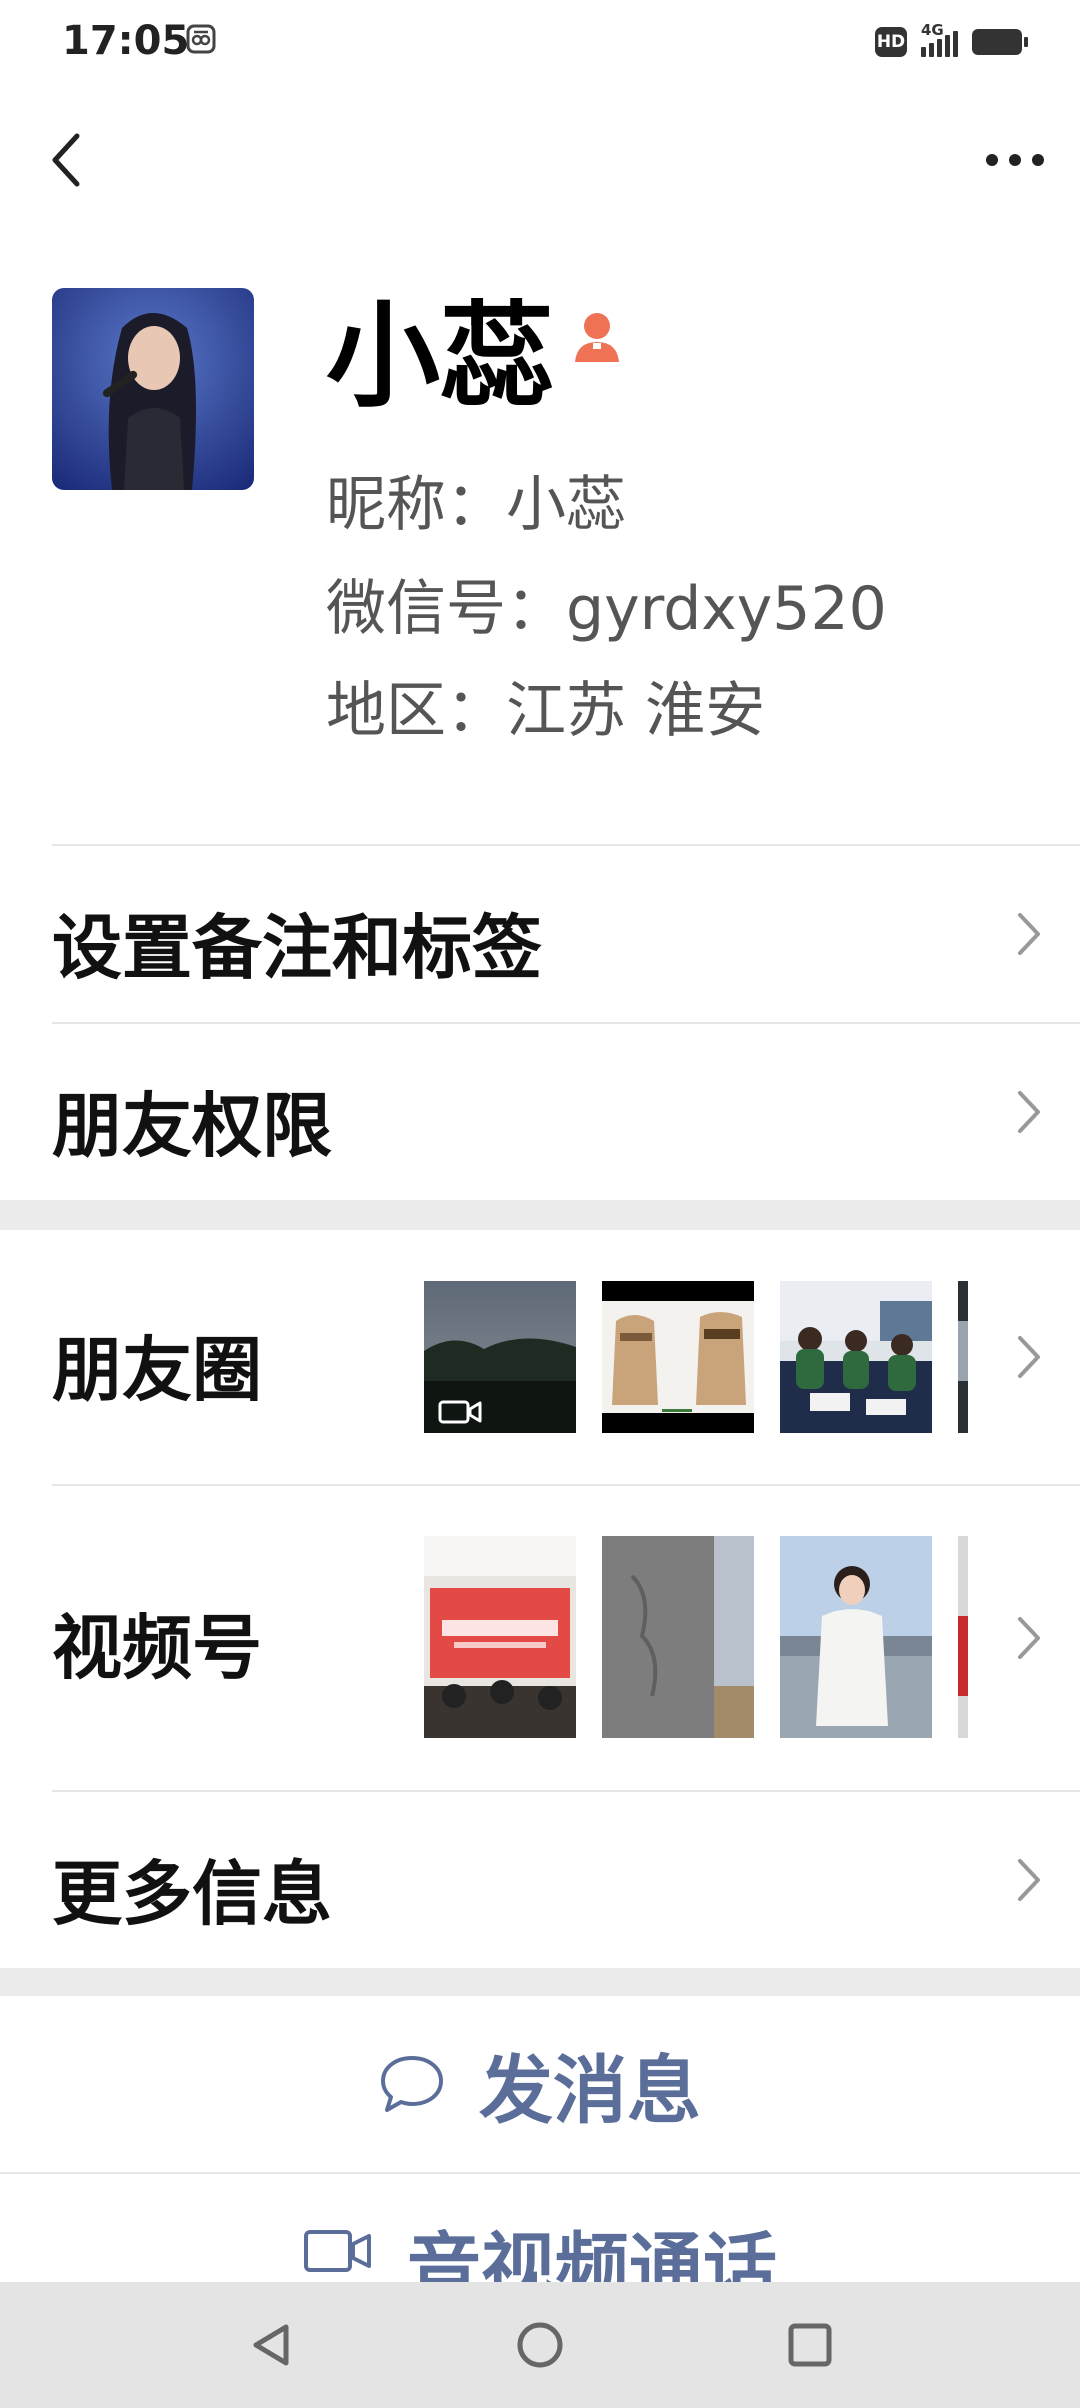 This screenshot has width=1080, height=2408. What do you see at coordinates (1000, 42) in the screenshot?
I see `battery-icon` at bounding box center [1000, 42].